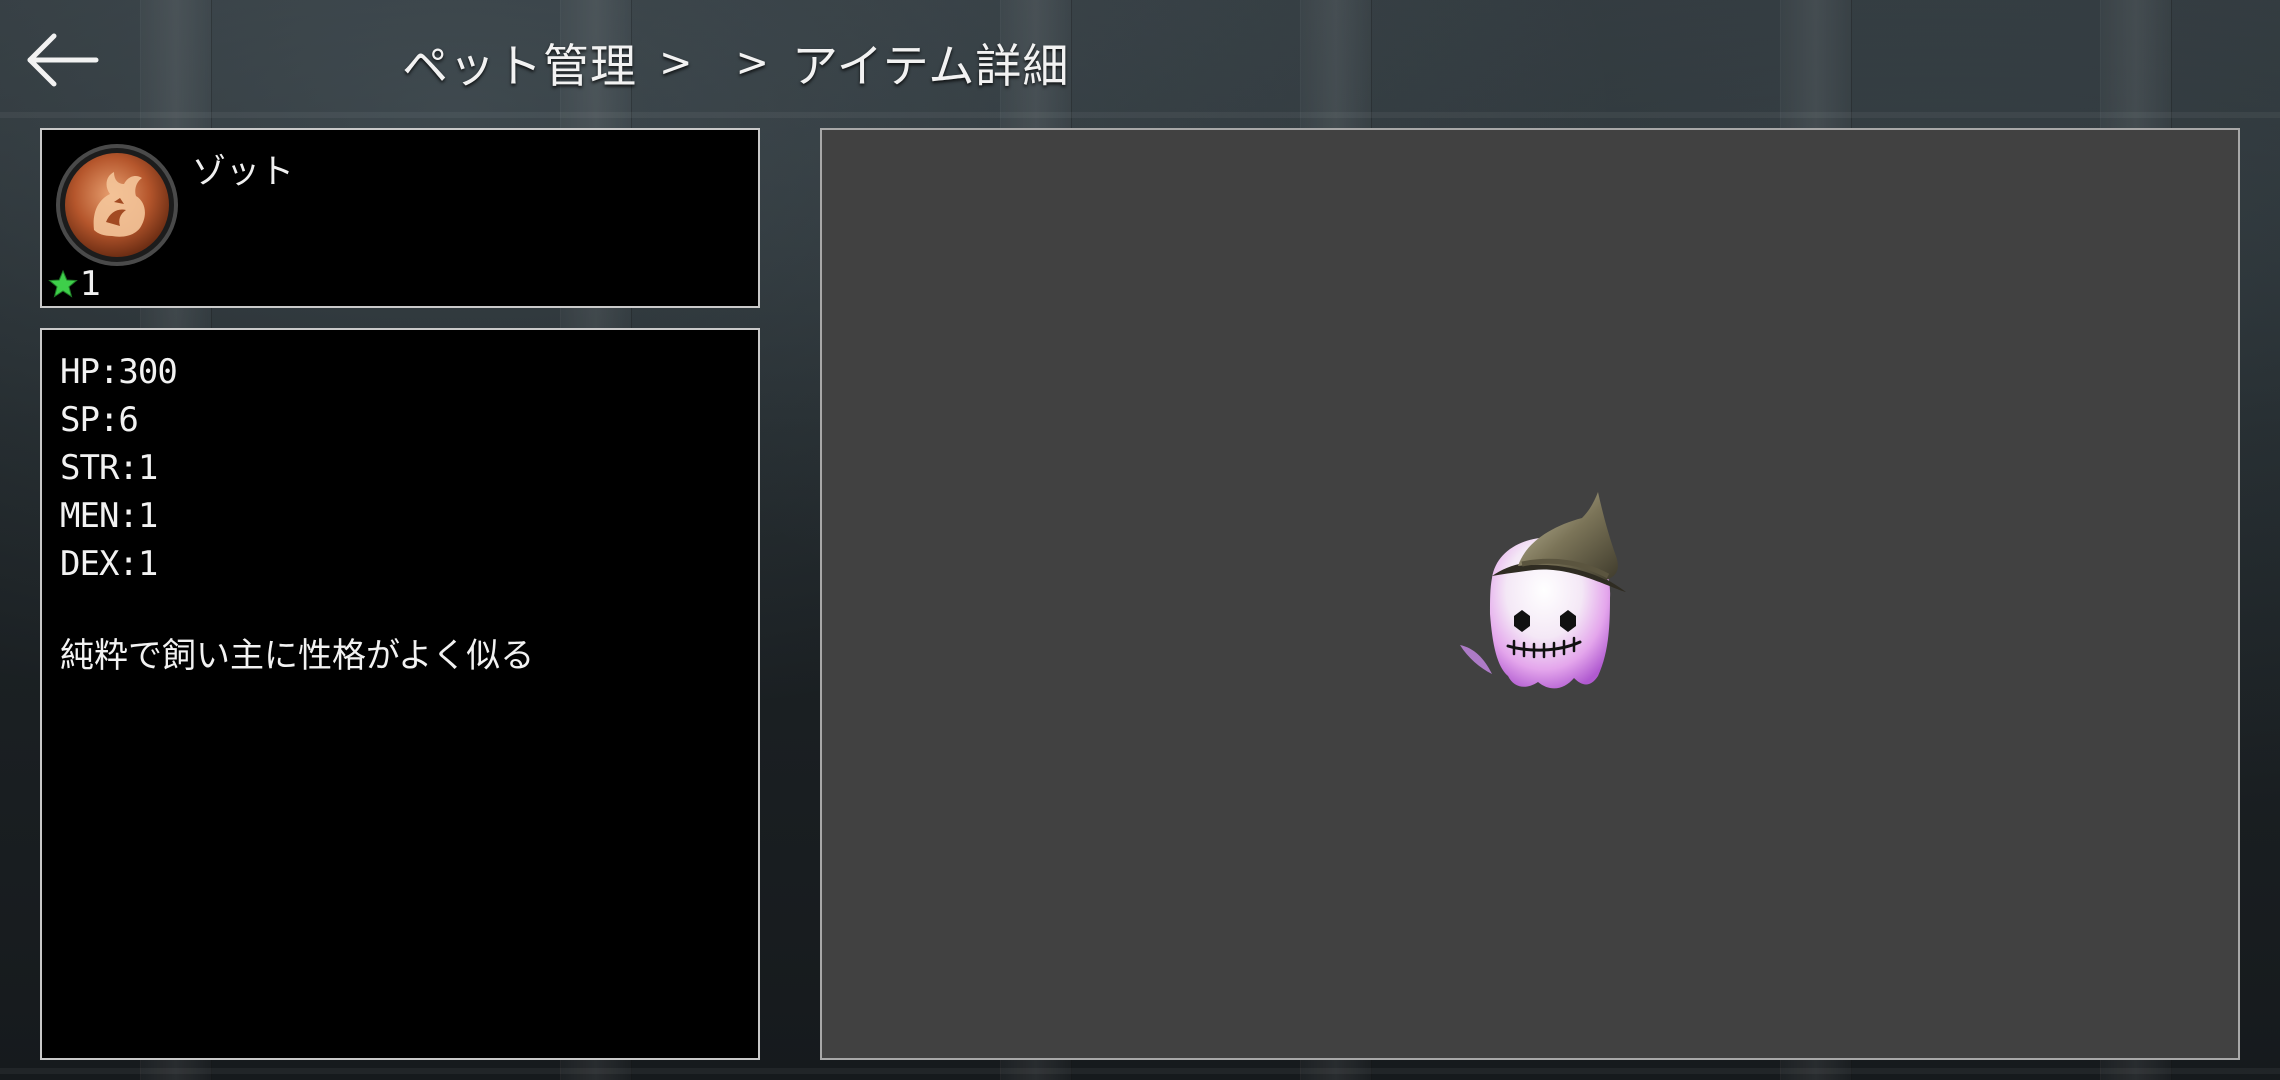 The image size is (2280, 1080). I want to click on back-button, so click(62, 60).